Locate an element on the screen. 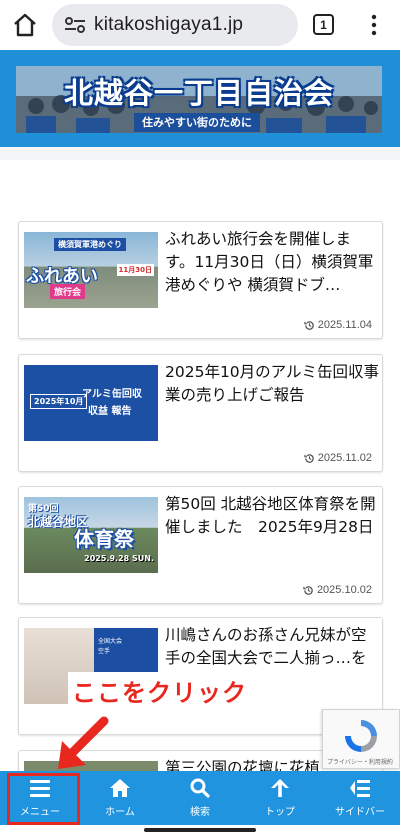 This screenshot has height=839, width=400. sidebar-icon is located at coordinates (360, 788).